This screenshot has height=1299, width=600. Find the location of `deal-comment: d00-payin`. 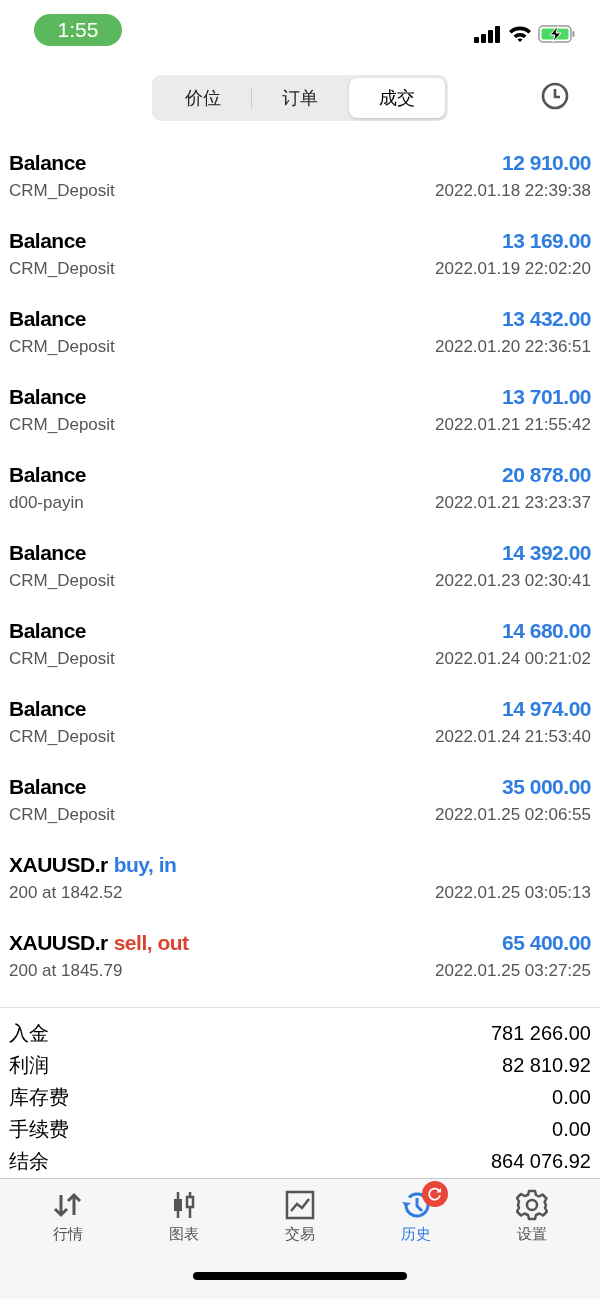

deal-comment: d00-payin is located at coordinates (46, 502).